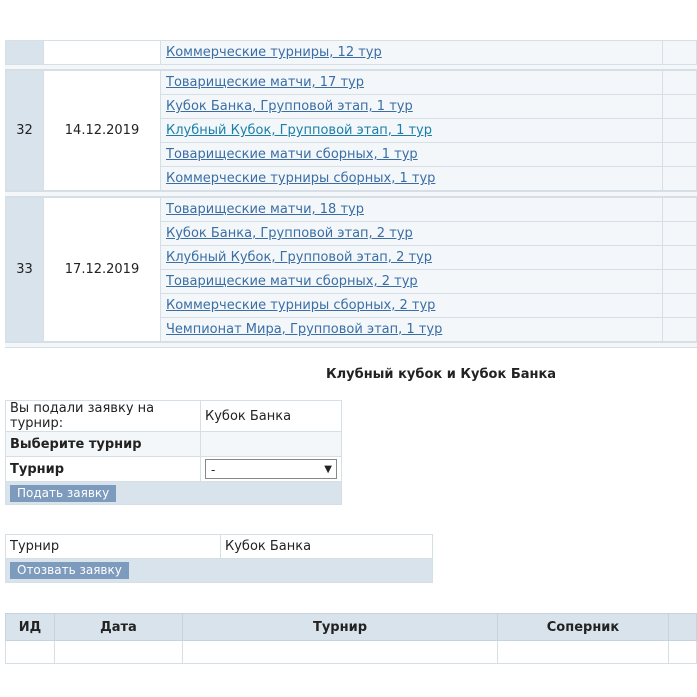  What do you see at coordinates (102, 130) in the screenshot?
I see `round-date: 14.12.2019` at bounding box center [102, 130].